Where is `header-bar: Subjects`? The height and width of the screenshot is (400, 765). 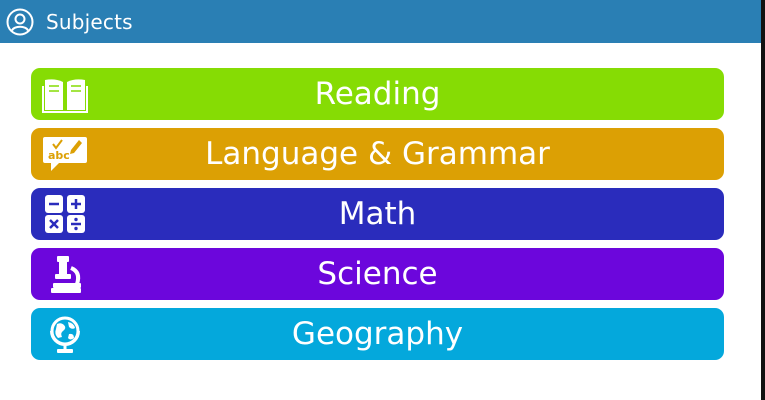 header-bar: Subjects is located at coordinates (380, 21).